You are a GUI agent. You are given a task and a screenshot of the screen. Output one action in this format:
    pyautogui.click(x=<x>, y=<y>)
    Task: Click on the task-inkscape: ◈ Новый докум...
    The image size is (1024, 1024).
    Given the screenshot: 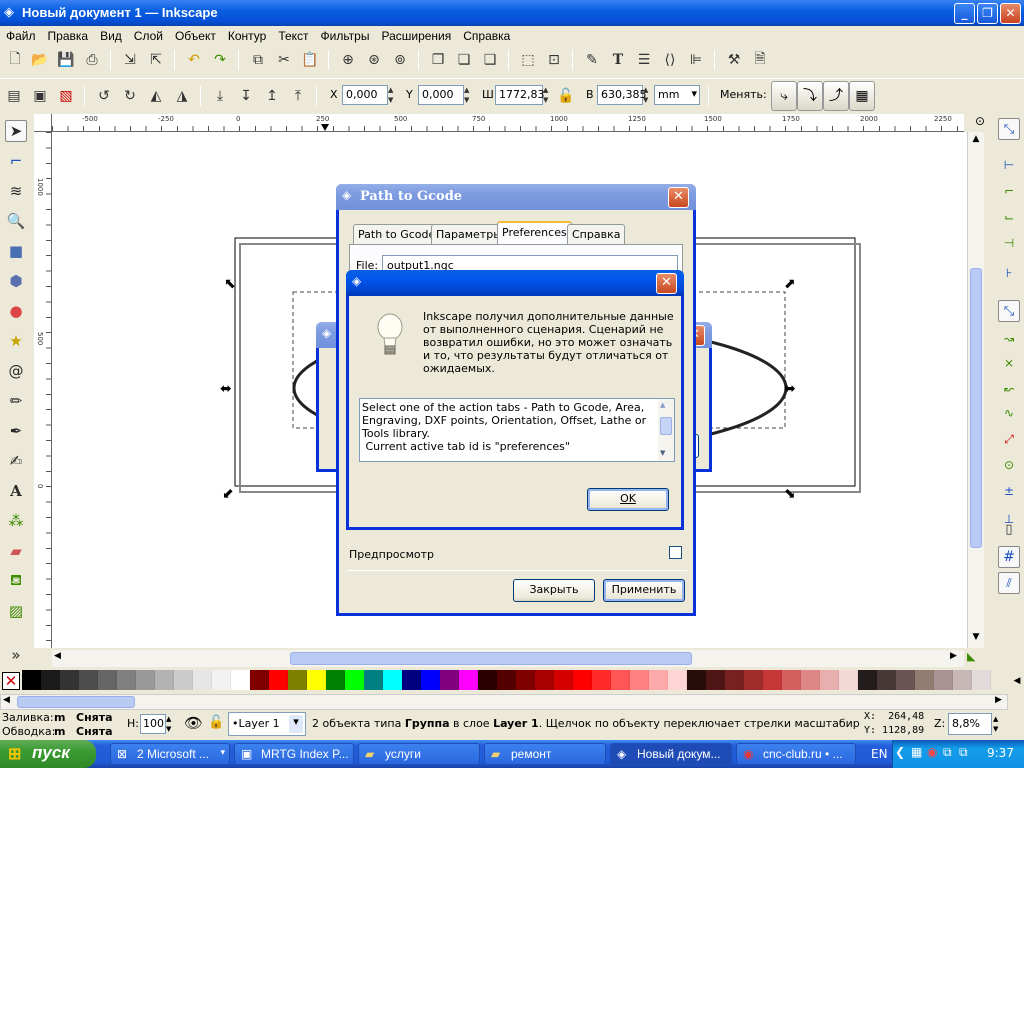 What is the action you would take?
    pyautogui.click(x=671, y=754)
    